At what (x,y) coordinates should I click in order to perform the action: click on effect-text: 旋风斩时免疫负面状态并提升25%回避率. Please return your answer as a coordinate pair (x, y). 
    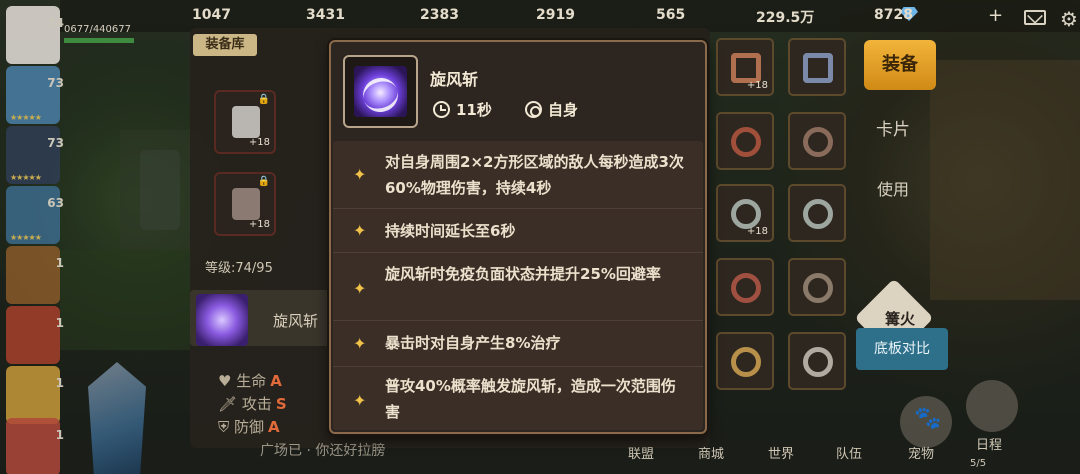
    Looking at the image, I should click on (523, 274).